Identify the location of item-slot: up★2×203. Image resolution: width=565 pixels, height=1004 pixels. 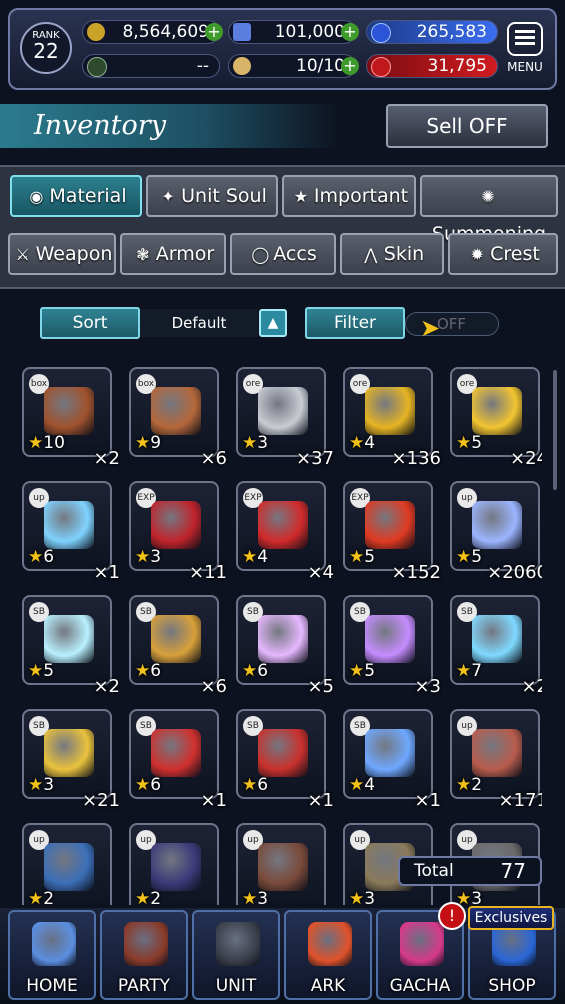
(178, 864).